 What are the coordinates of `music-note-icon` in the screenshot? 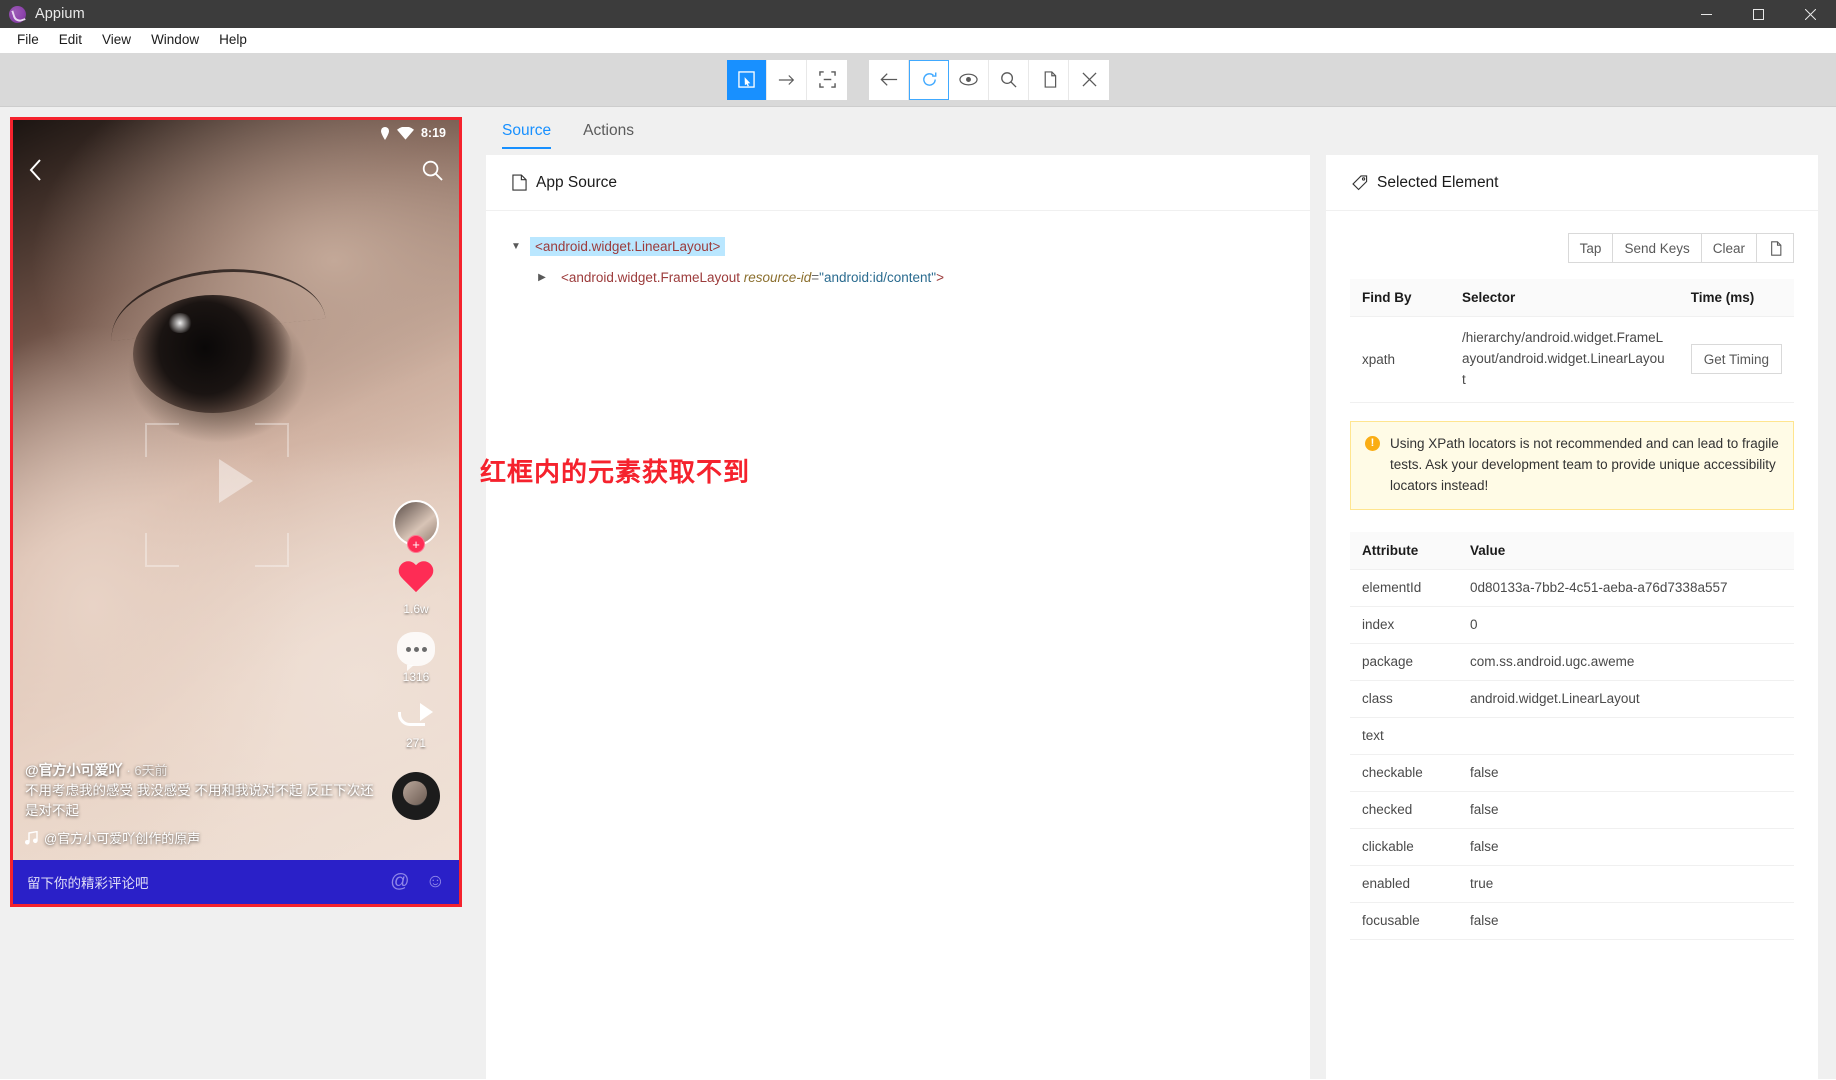 It's located at (31, 838).